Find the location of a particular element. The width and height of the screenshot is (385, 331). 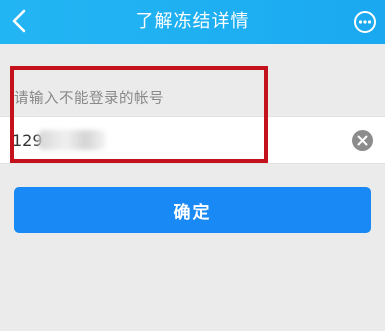

account-field-row is located at coordinates (192, 140).